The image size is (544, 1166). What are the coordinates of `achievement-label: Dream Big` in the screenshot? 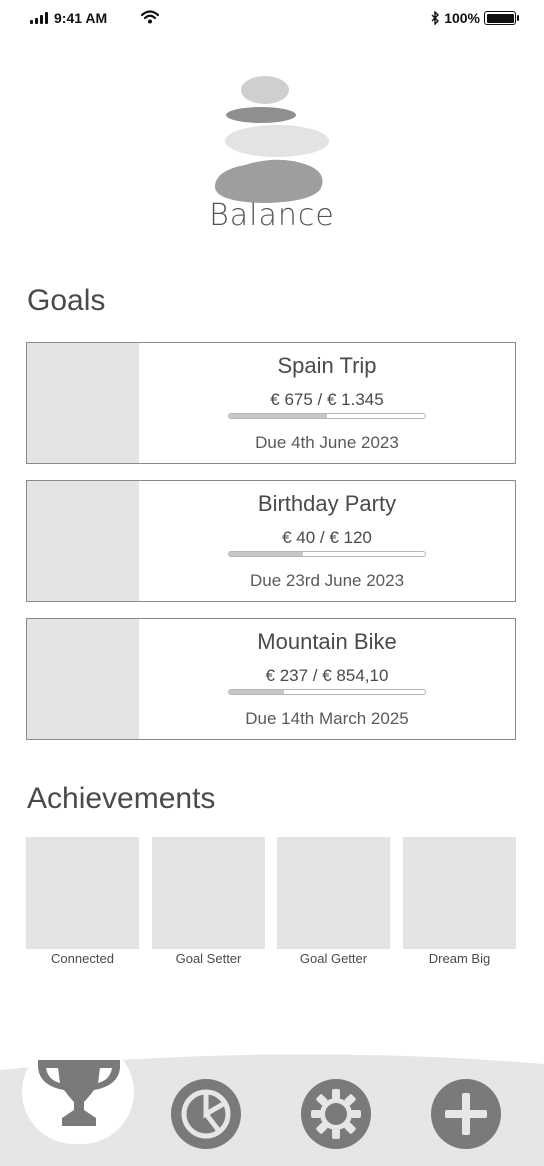 It's located at (459, 958).